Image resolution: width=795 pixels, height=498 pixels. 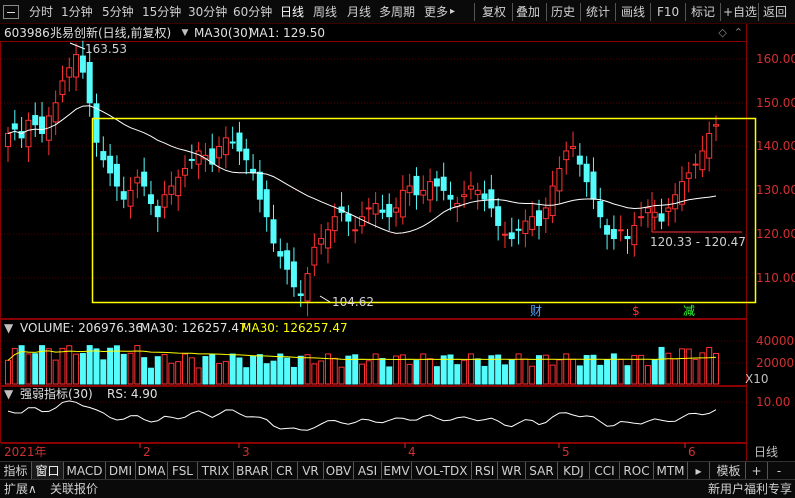 I want to click on template-button: 模板, so click(x=729, y=471).